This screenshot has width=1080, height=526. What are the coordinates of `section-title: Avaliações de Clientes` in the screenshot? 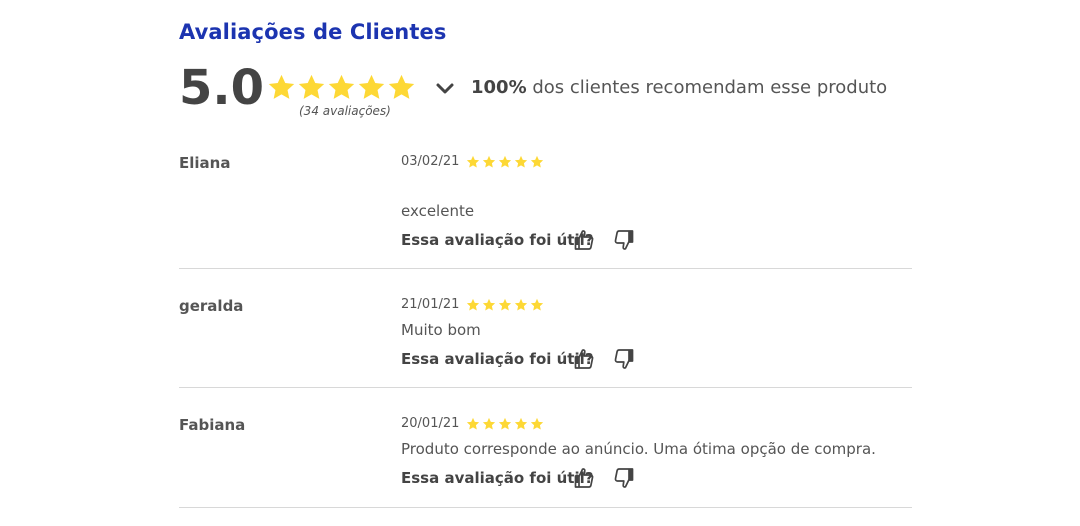 It's located at (313, 32).